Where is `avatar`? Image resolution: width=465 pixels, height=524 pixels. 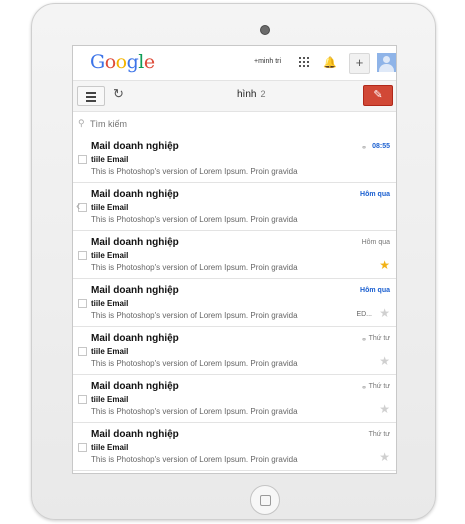
avatar is located at coordinates (386, 62).